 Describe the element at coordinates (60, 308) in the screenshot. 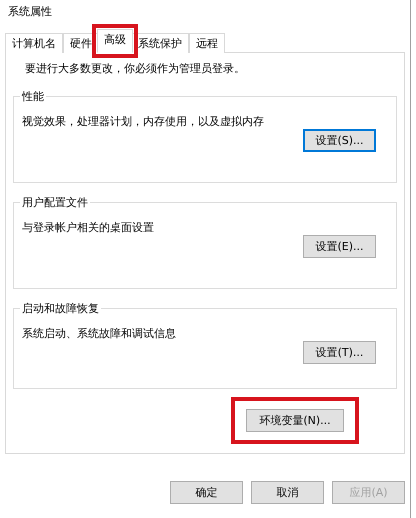

I see `group-title: 启动和故障恢复` at that location.